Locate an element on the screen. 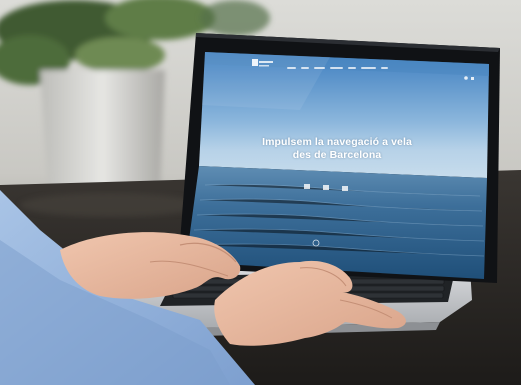 The image size is (521, 385). website-nav-menu is located at coordinates (337, 68).